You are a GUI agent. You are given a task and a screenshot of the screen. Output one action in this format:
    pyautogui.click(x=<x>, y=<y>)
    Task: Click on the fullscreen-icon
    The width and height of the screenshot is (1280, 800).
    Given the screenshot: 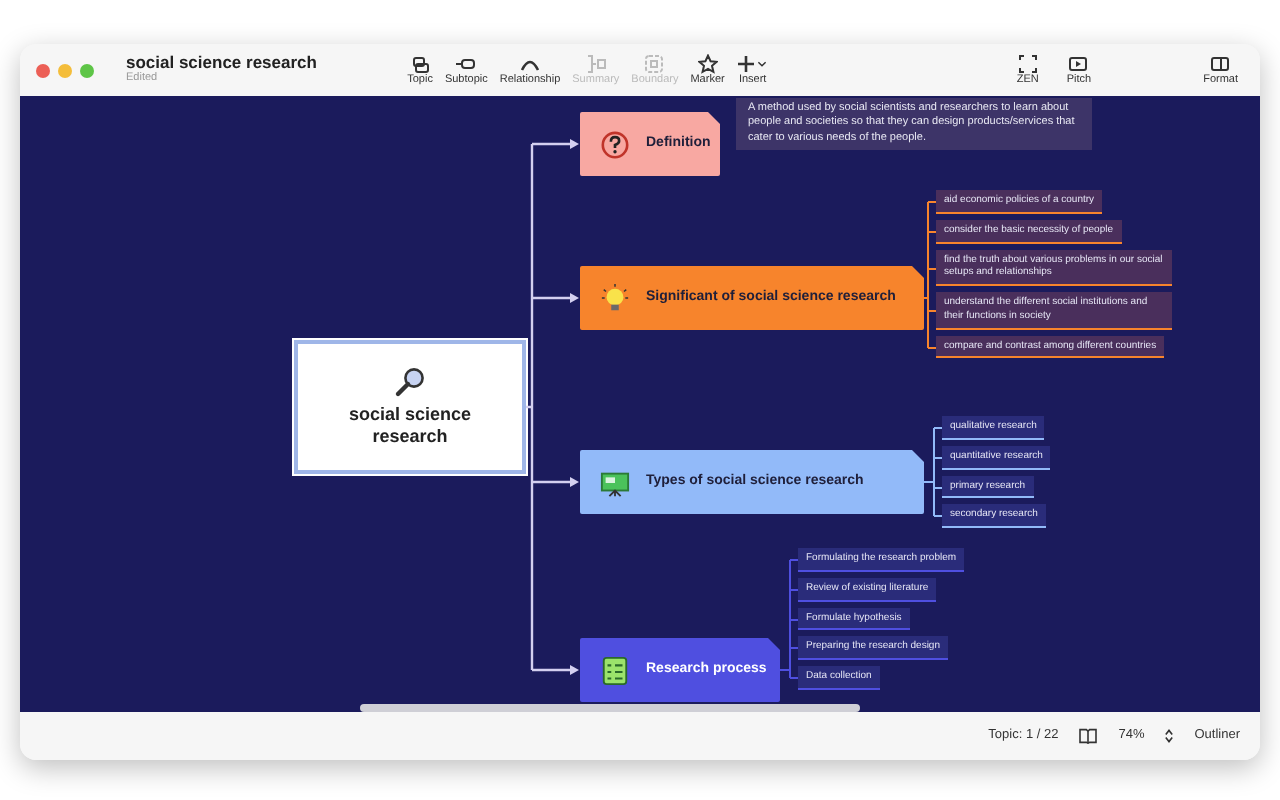 What is the action you would take?
    pyautogui.click(x=1027, y=63)
    